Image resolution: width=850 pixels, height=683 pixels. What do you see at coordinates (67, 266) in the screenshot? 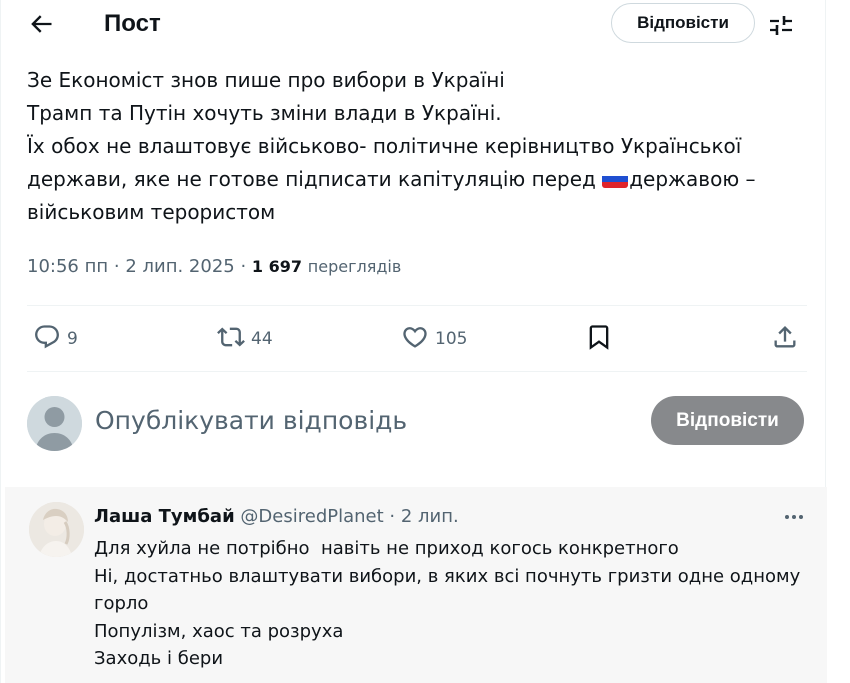
I see `post-time: 10:56 пп` at bounding box center [67, 266].